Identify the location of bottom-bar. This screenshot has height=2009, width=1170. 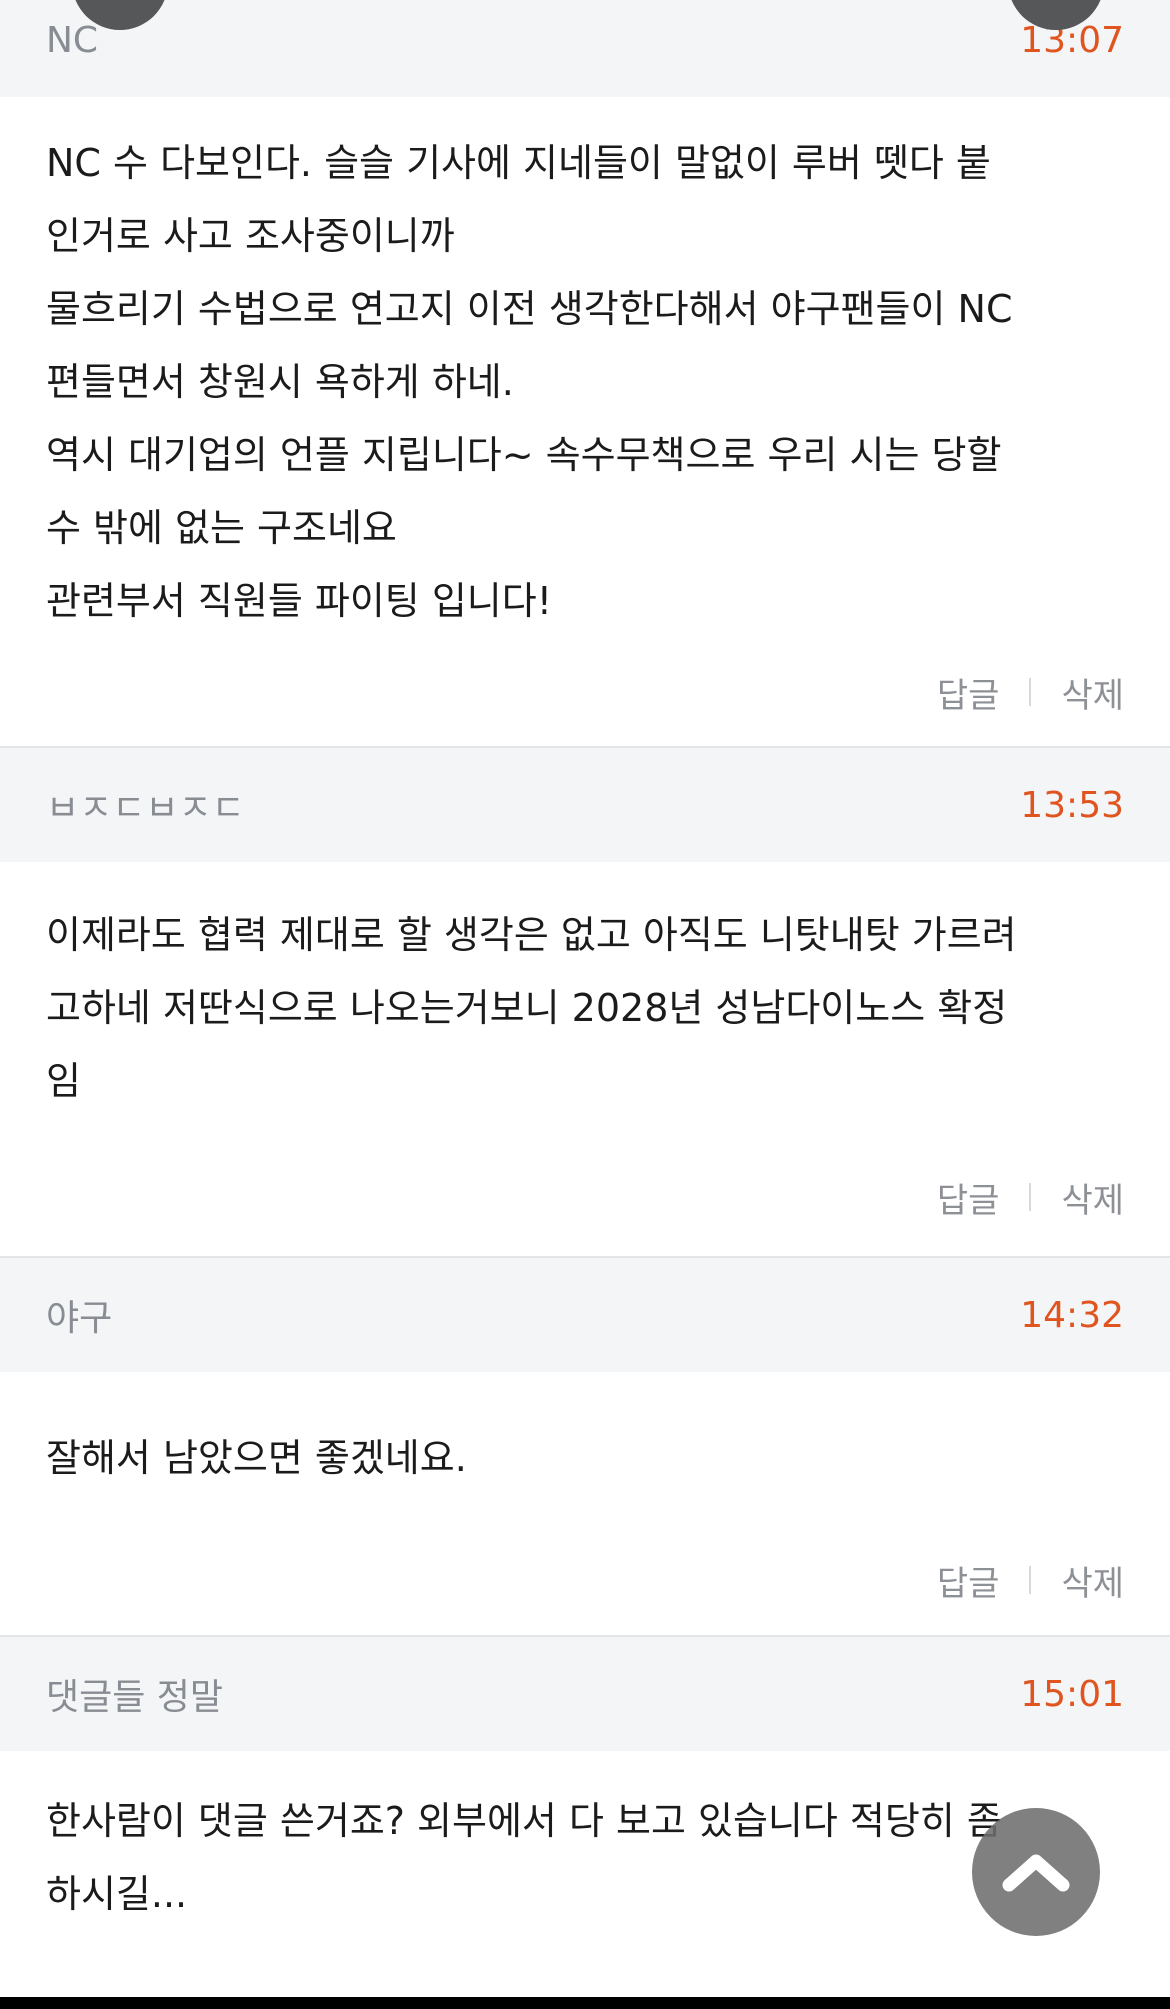
(585, 2003).